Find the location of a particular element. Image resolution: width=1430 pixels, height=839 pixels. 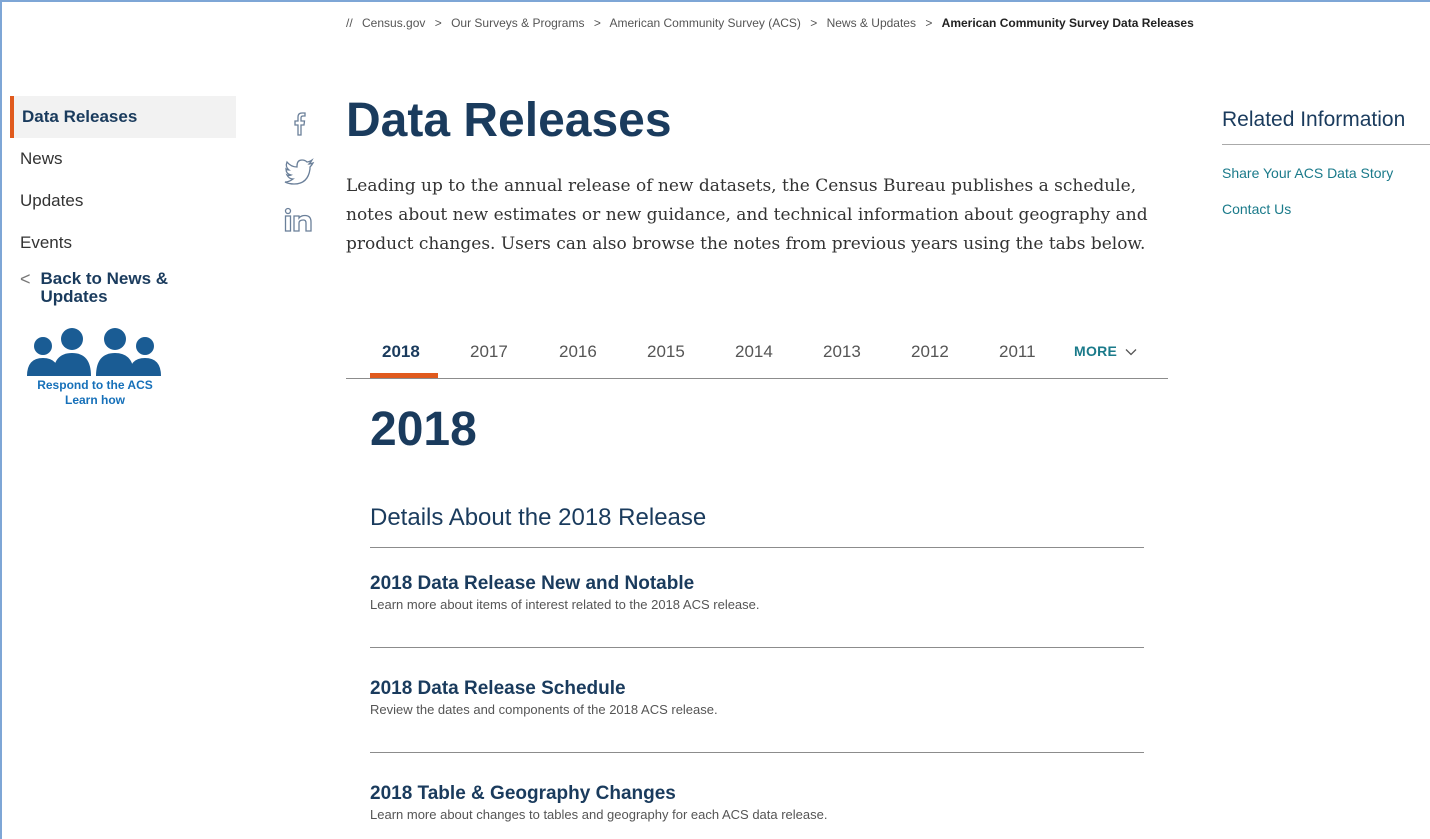

breadcrumb-item-surveys: Our Surveys & Programs is located at coordinates (517, 23).